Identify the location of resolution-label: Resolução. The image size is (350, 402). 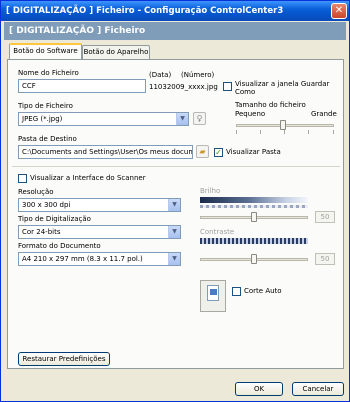
(36, 192).